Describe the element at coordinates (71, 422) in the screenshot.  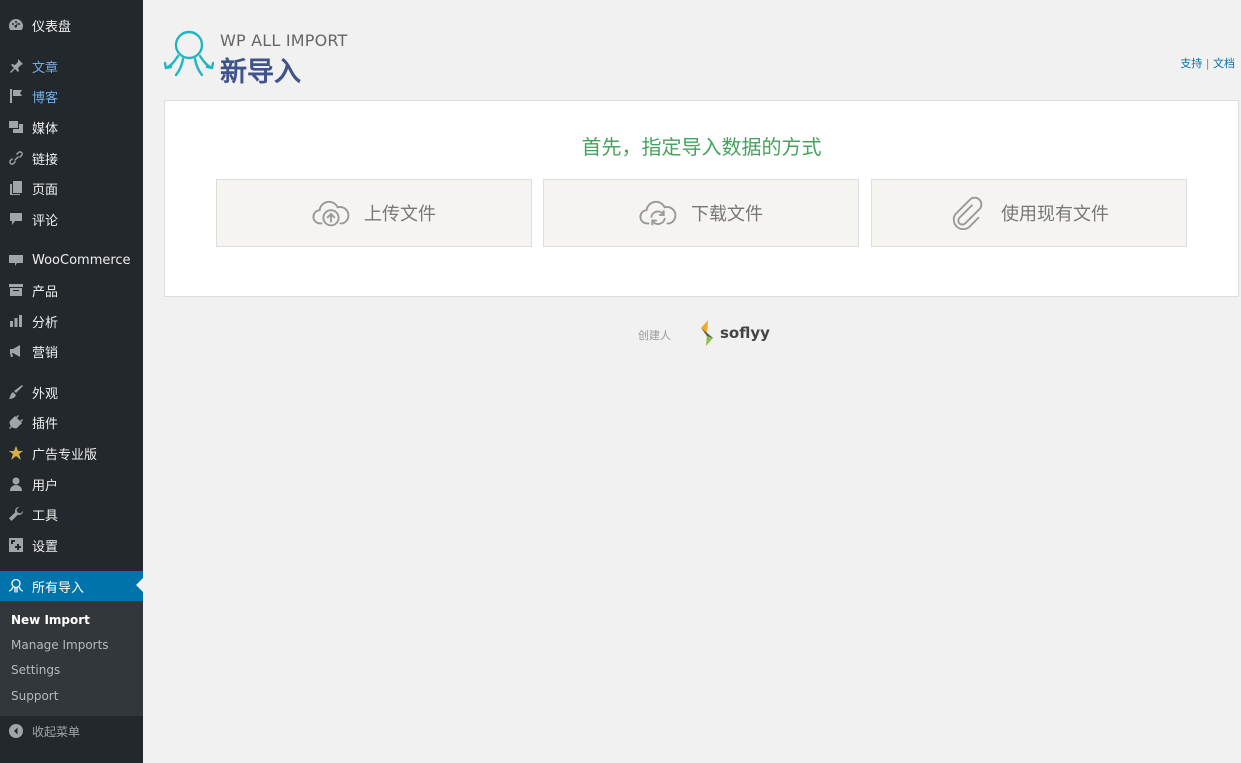
I see `sidebar-item-plugins: 插件` at that location.